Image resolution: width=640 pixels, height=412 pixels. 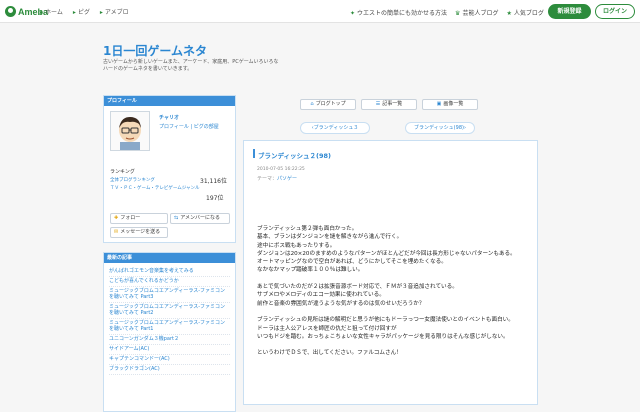 I want to click on list-item: ユニコーンガンダム３機part２, so click(x=169, y=340).